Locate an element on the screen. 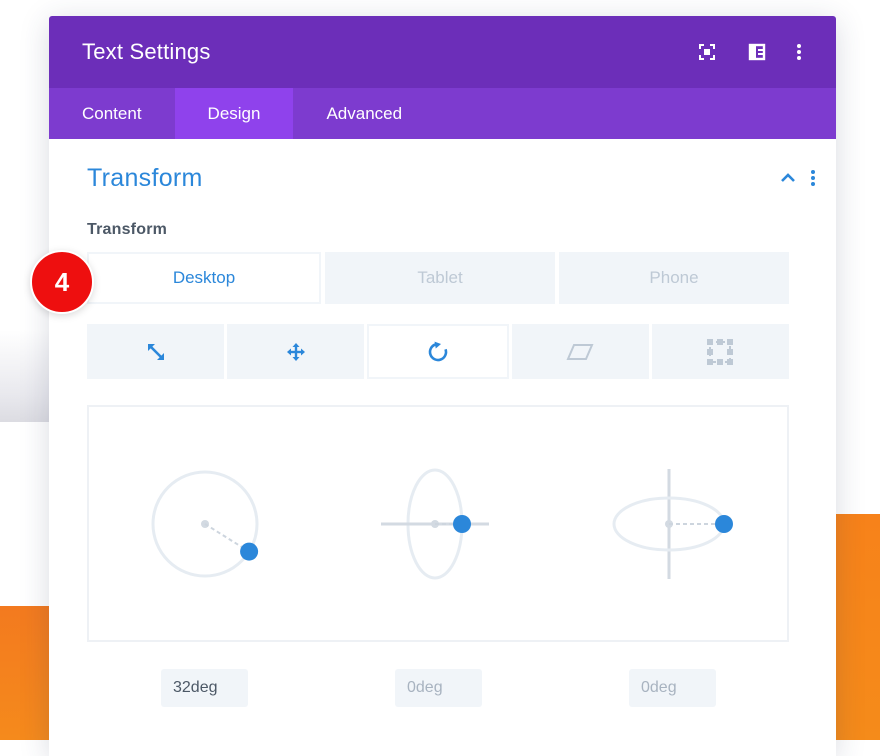 The image size is (880, 756). device-tab-tablet: Tablet is located at coordinates (440, 278).